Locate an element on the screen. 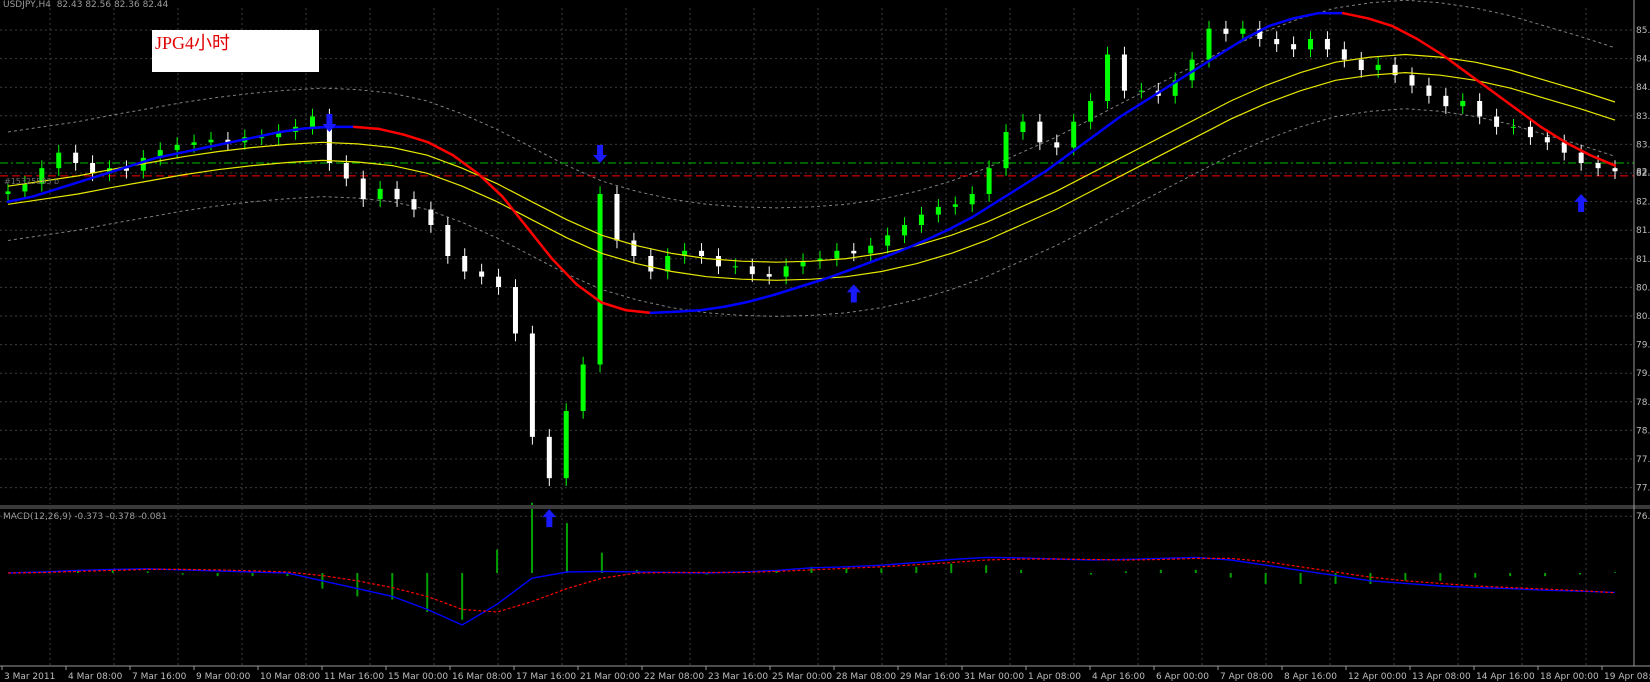  price-tick-label: 76. is located at coordinates (1643, 517).